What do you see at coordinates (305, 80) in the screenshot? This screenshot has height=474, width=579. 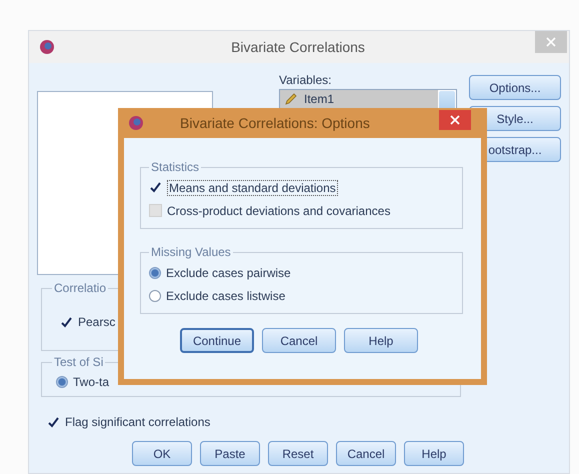 I see `variables-label: Variables:` at bounding box center [305, 80].